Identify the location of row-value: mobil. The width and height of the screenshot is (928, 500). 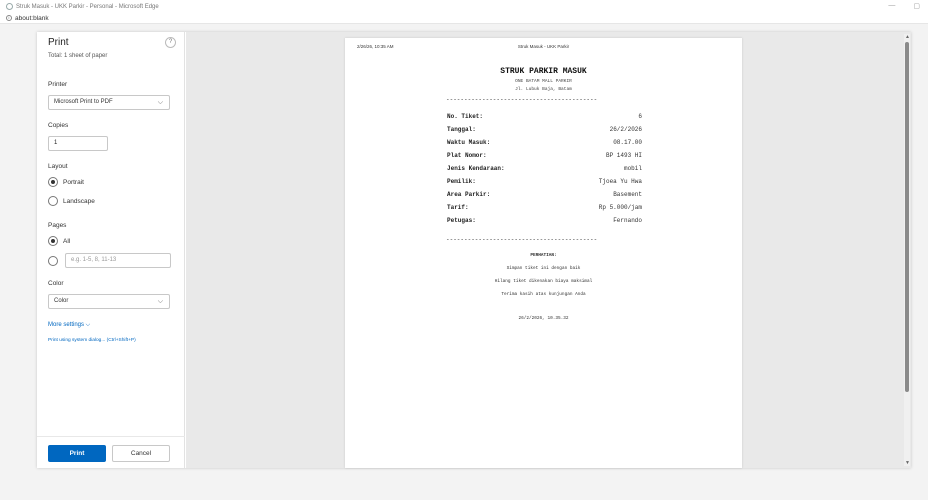
(632, 168).